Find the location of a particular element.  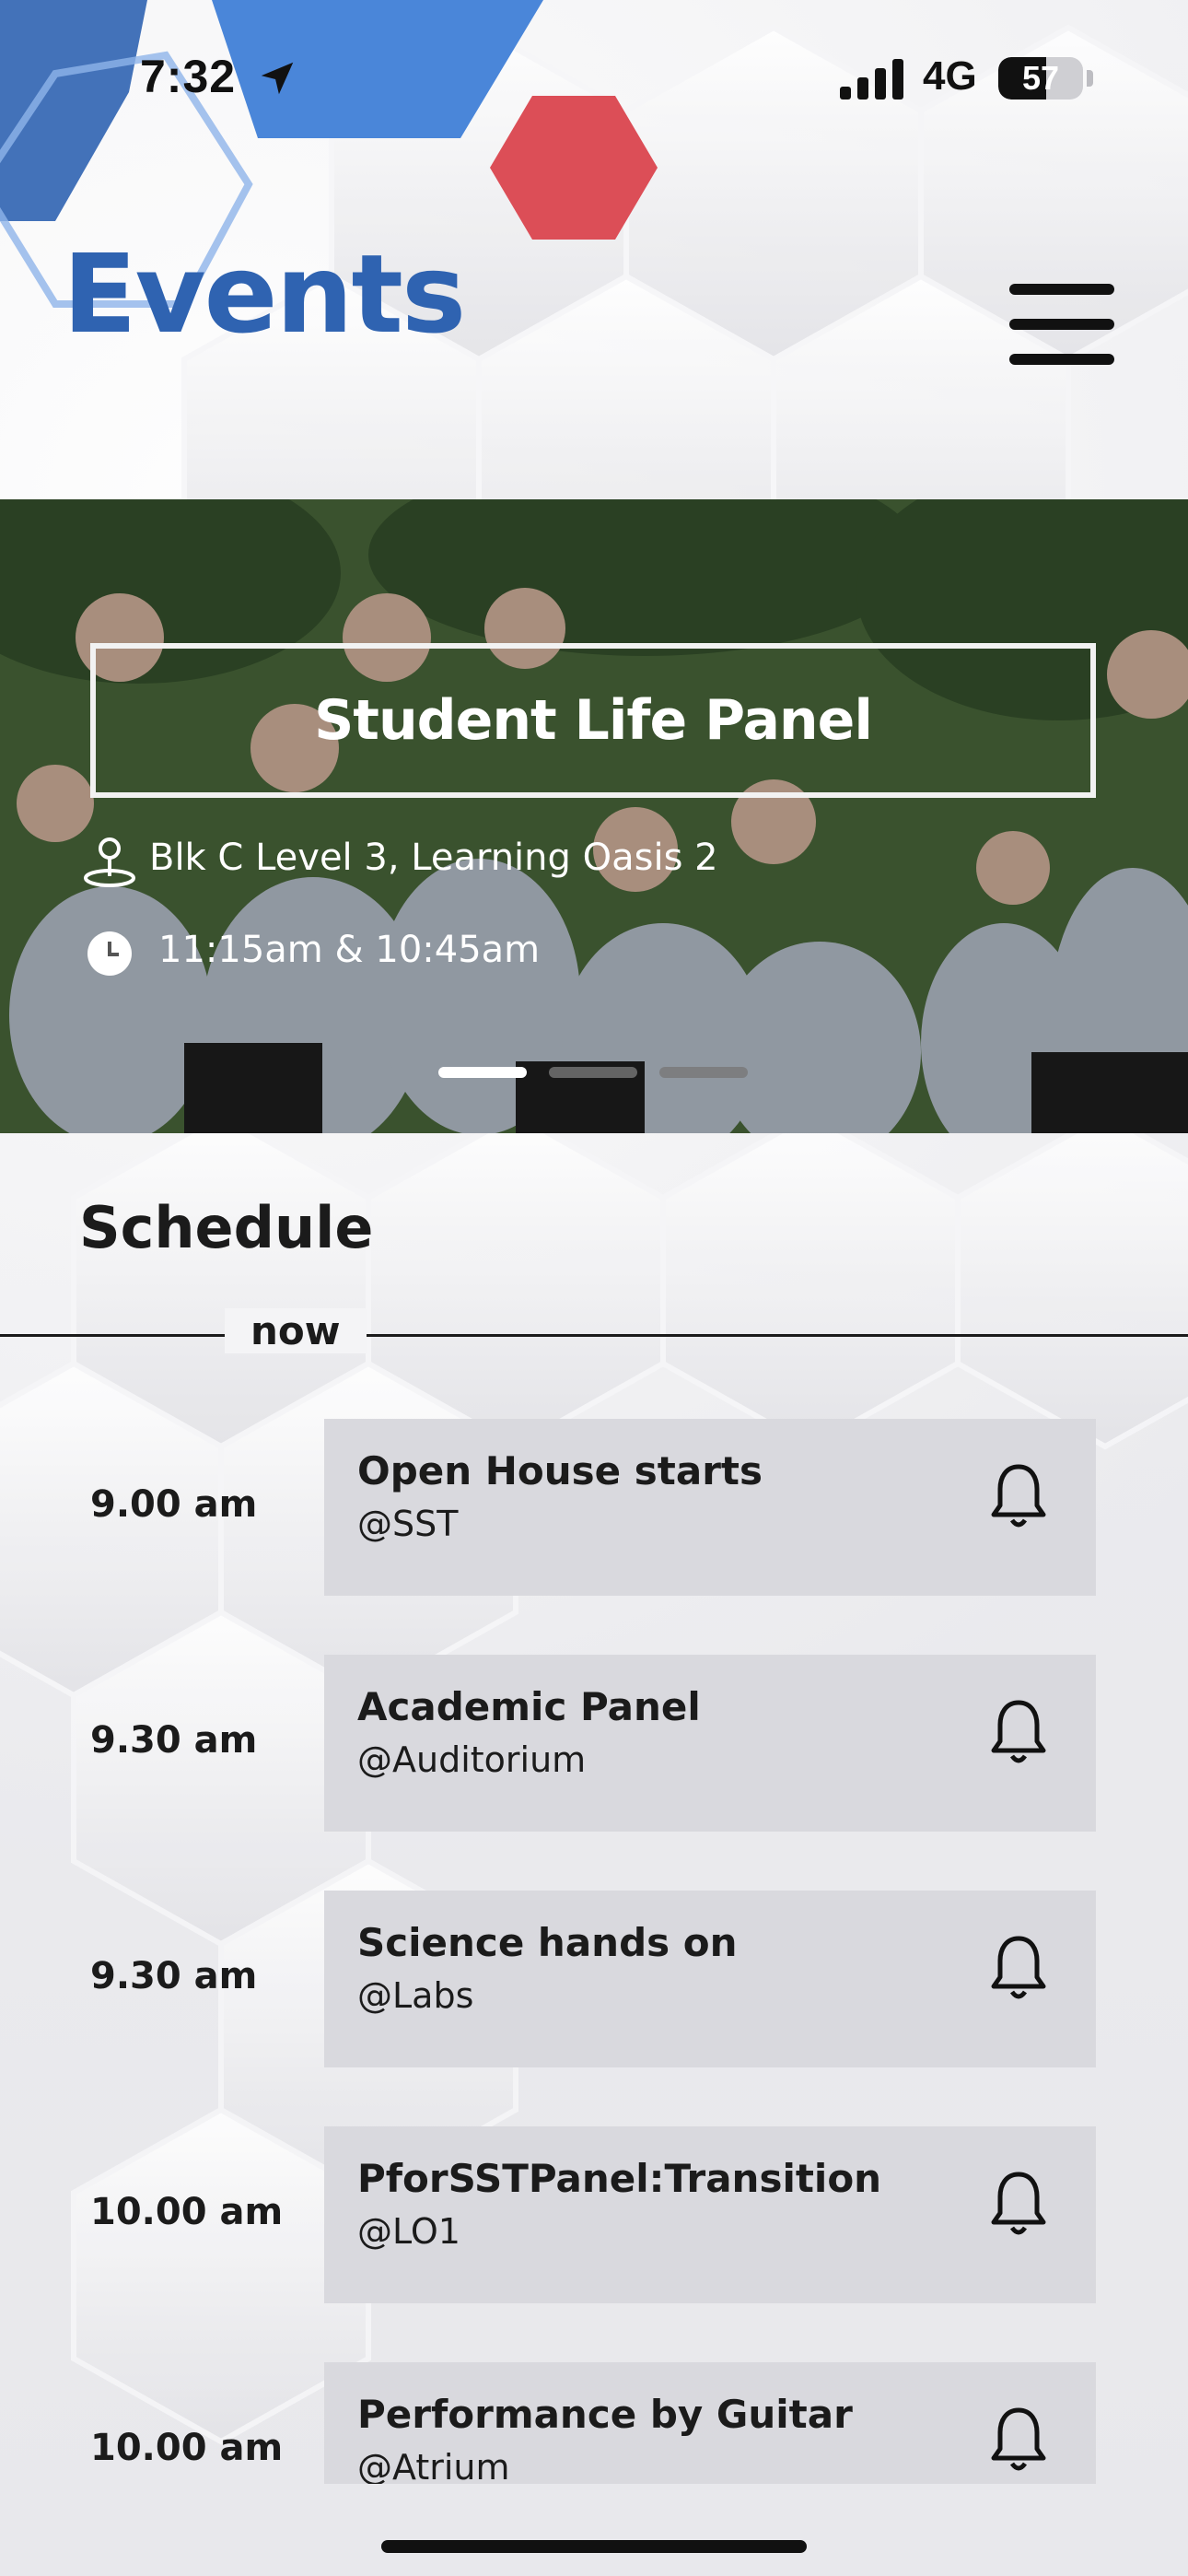

schedule-row: 10.00 am PforSSTPanel:Transition @LO1 is located at coordinates (594, 2214).